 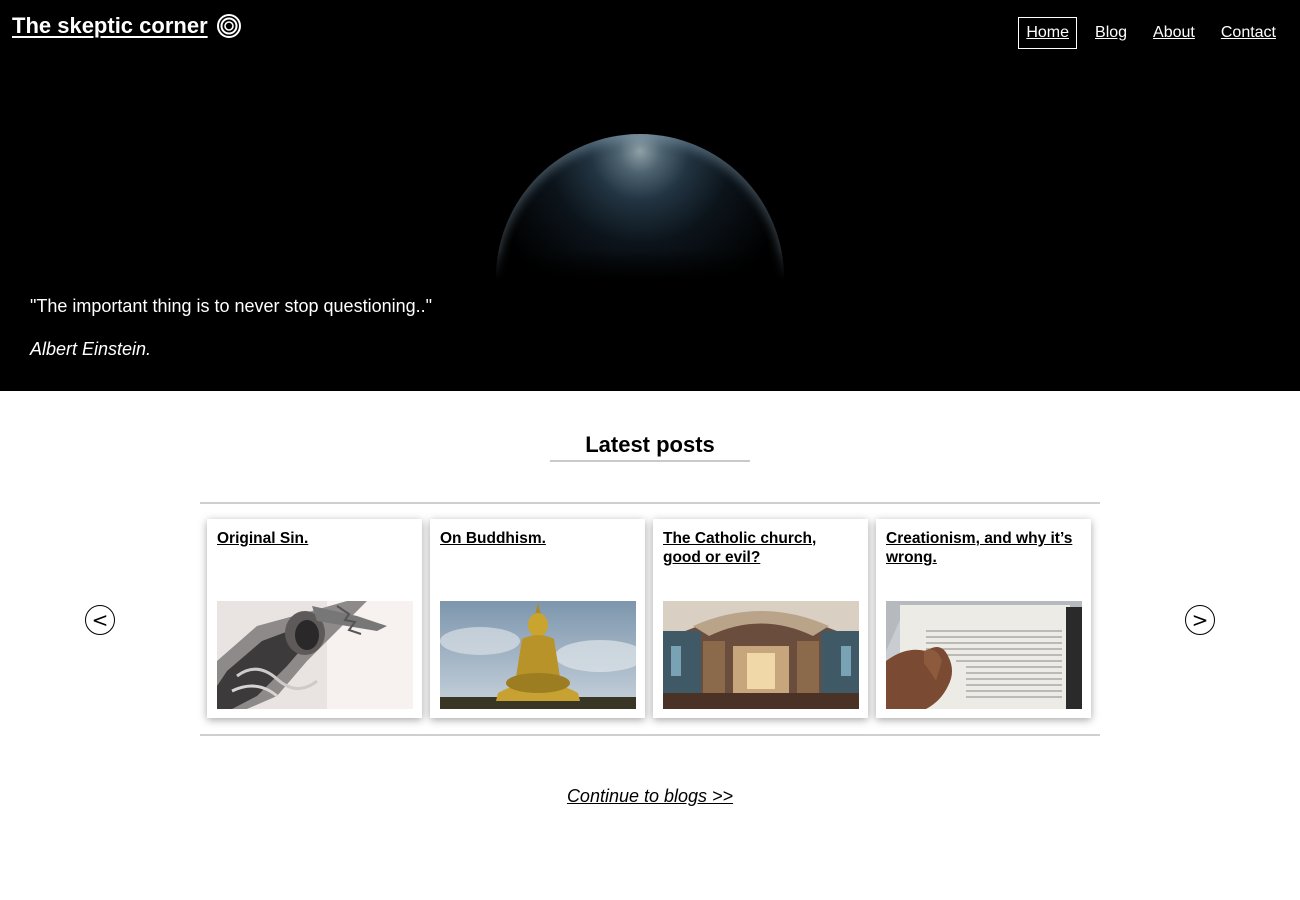 I want to click on continue-to-blogs-link: Continue to blogs >>, so click(x=650, y=796).